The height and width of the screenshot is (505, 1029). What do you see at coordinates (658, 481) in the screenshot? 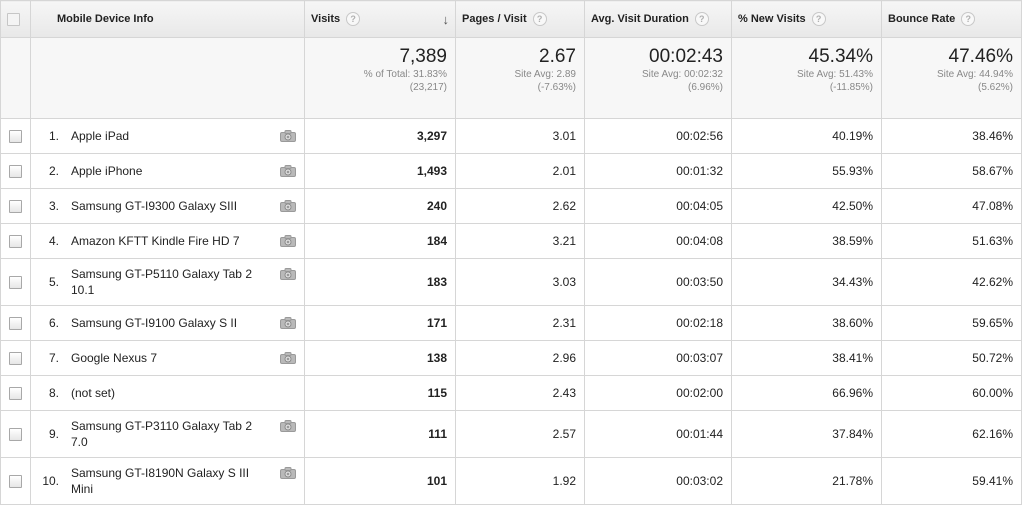
I see `avg-visit-duration-cell: 00:03:02` at bounding box center [658, 481].